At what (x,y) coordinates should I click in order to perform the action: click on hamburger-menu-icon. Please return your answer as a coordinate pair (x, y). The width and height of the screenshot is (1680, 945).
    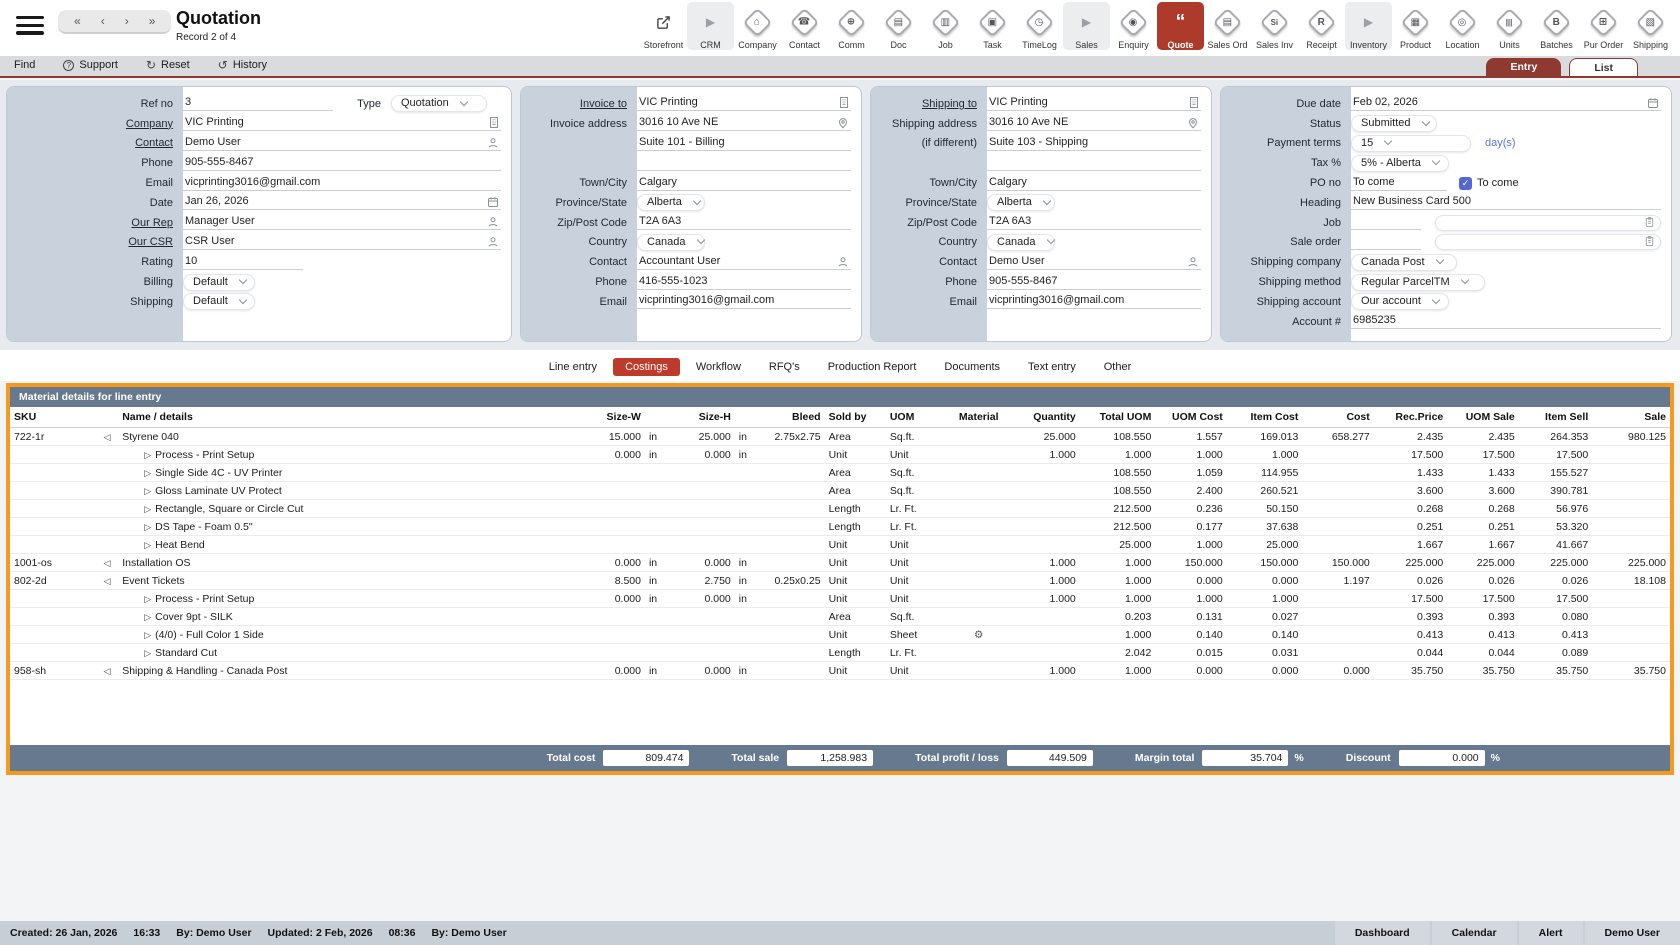
    Looking at the image, I should click on (30, 26).